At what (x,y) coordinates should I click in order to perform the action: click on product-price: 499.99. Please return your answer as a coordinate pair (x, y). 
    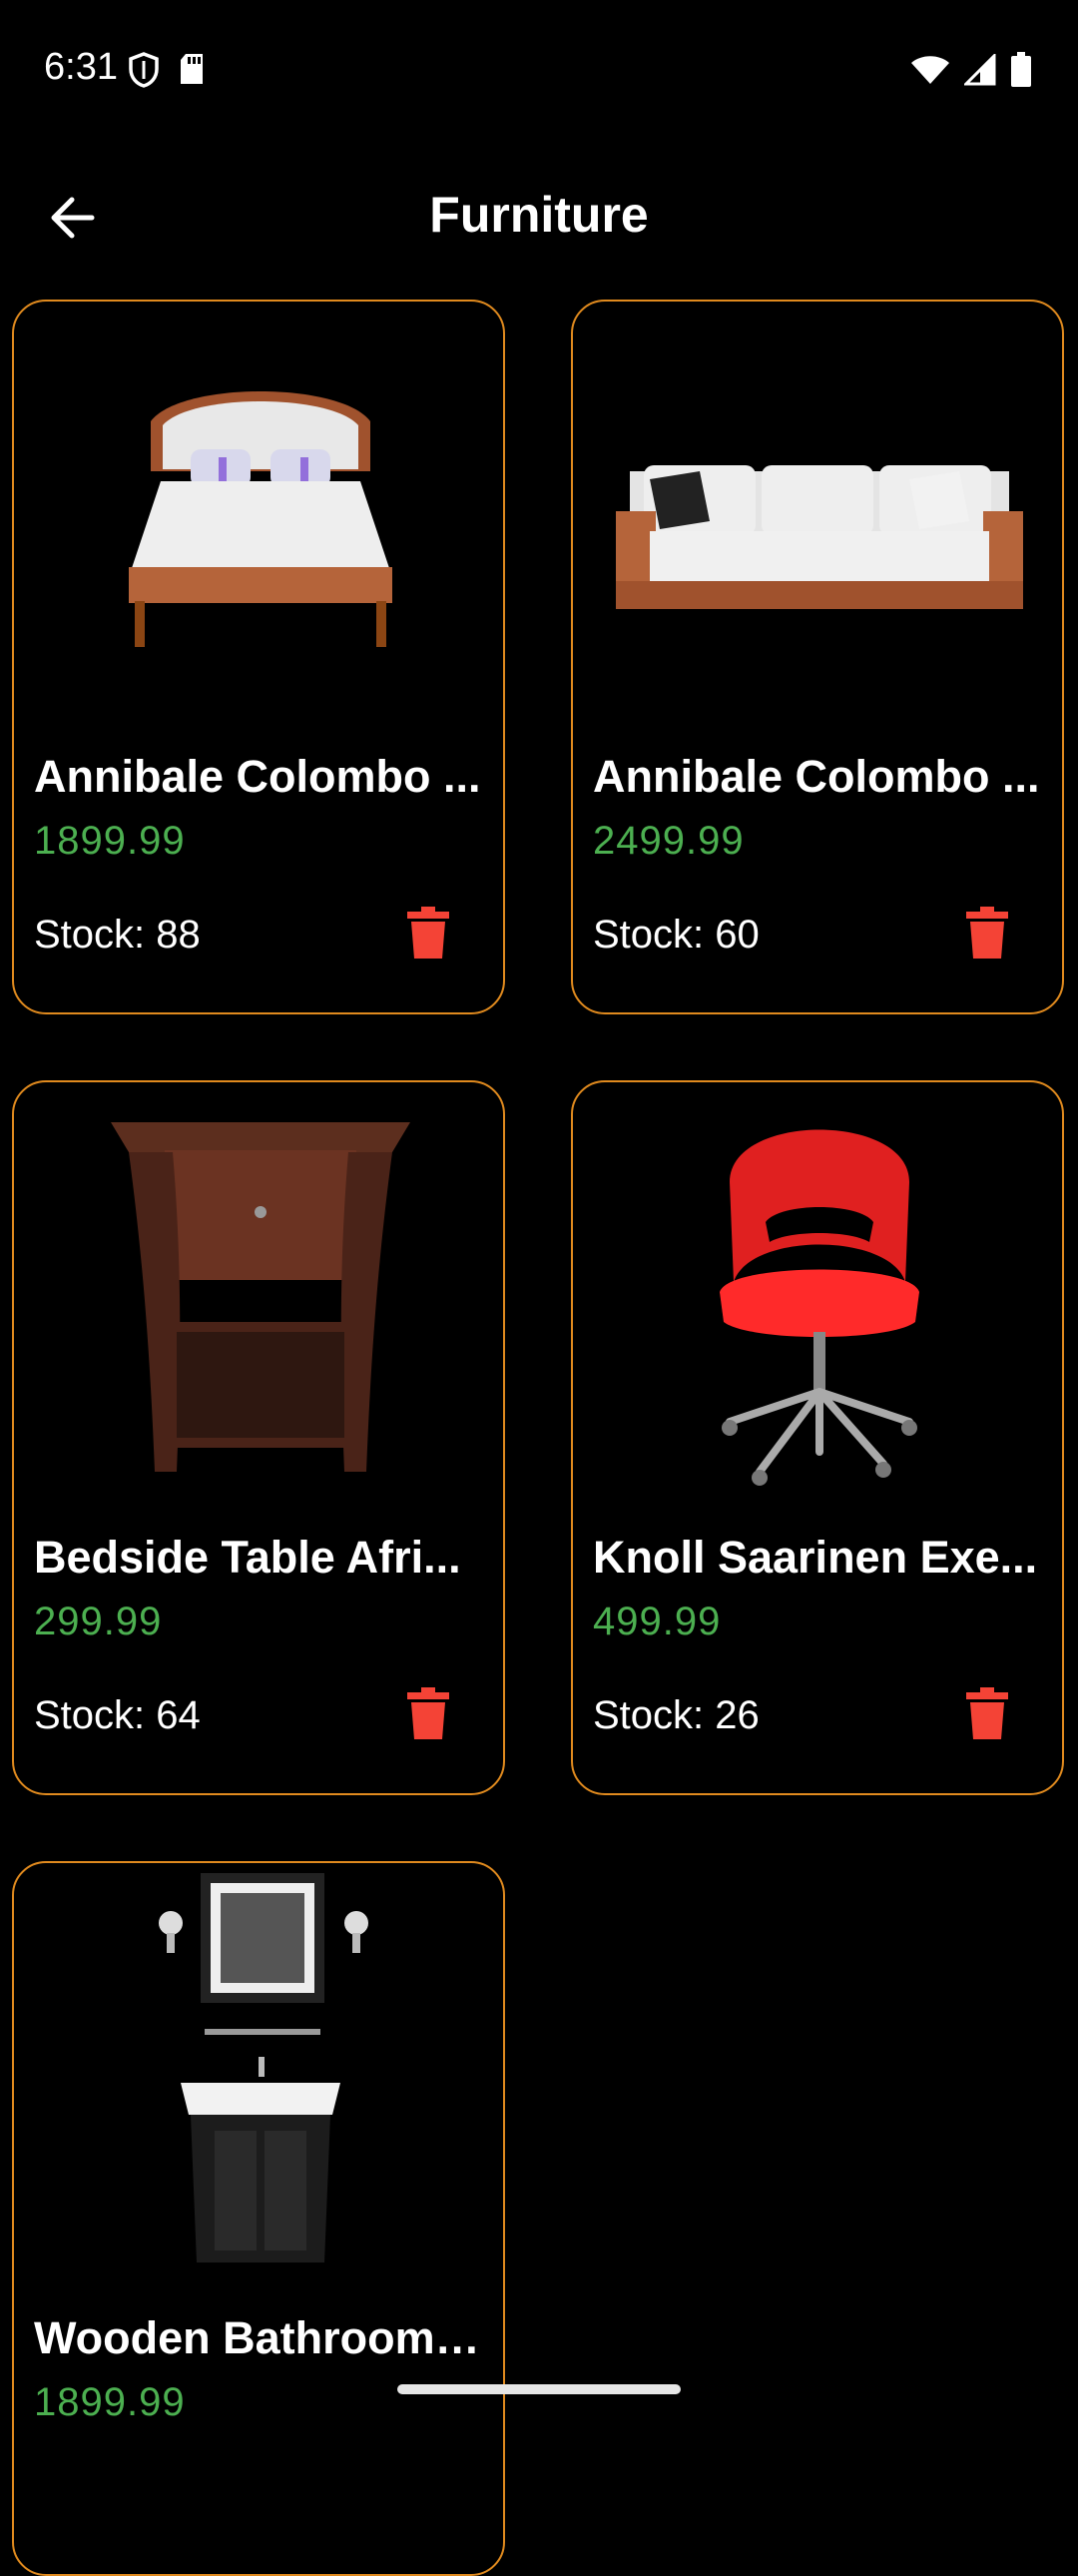
    Looking at the image, I should click on (657, 1621).